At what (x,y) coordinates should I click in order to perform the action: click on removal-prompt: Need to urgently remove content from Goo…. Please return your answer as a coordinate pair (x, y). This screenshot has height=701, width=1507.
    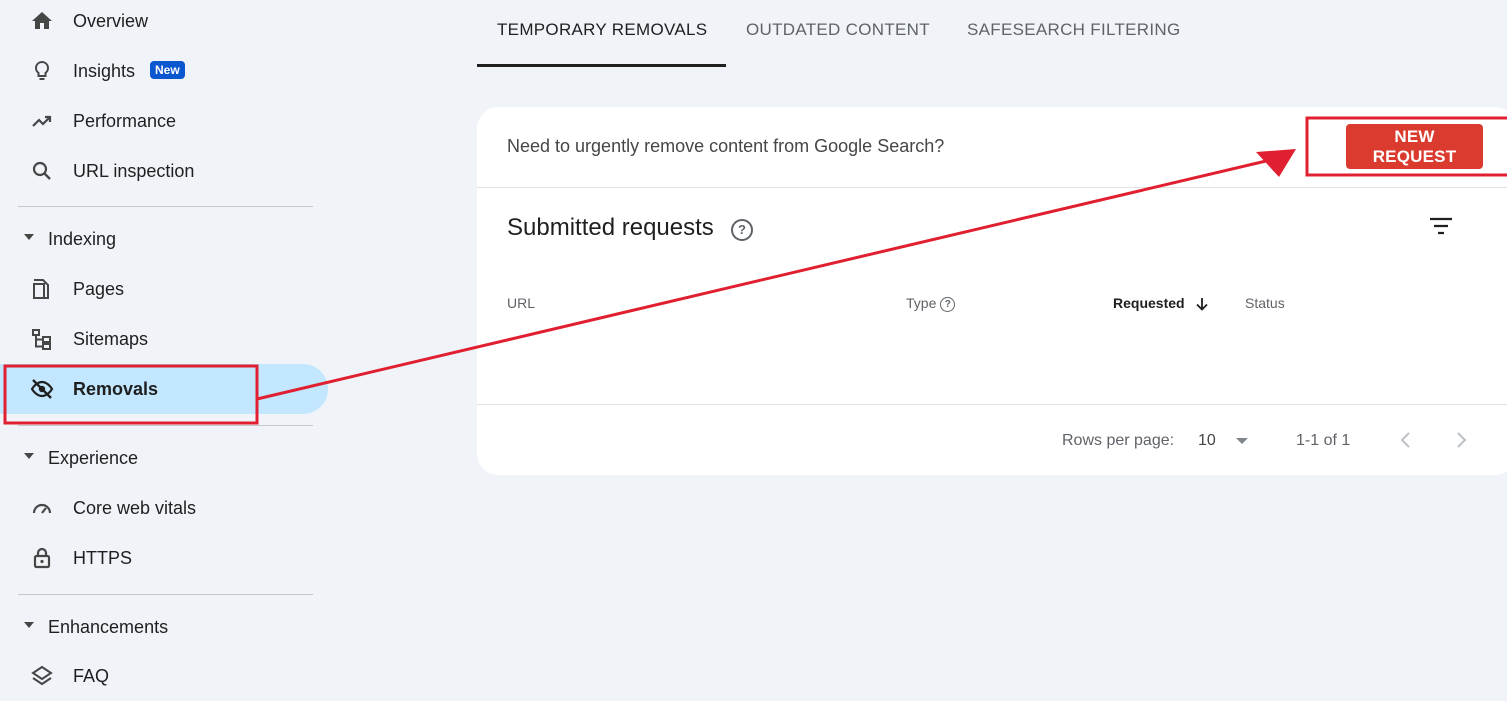
    Looking at the image, I should click on (726, 146).